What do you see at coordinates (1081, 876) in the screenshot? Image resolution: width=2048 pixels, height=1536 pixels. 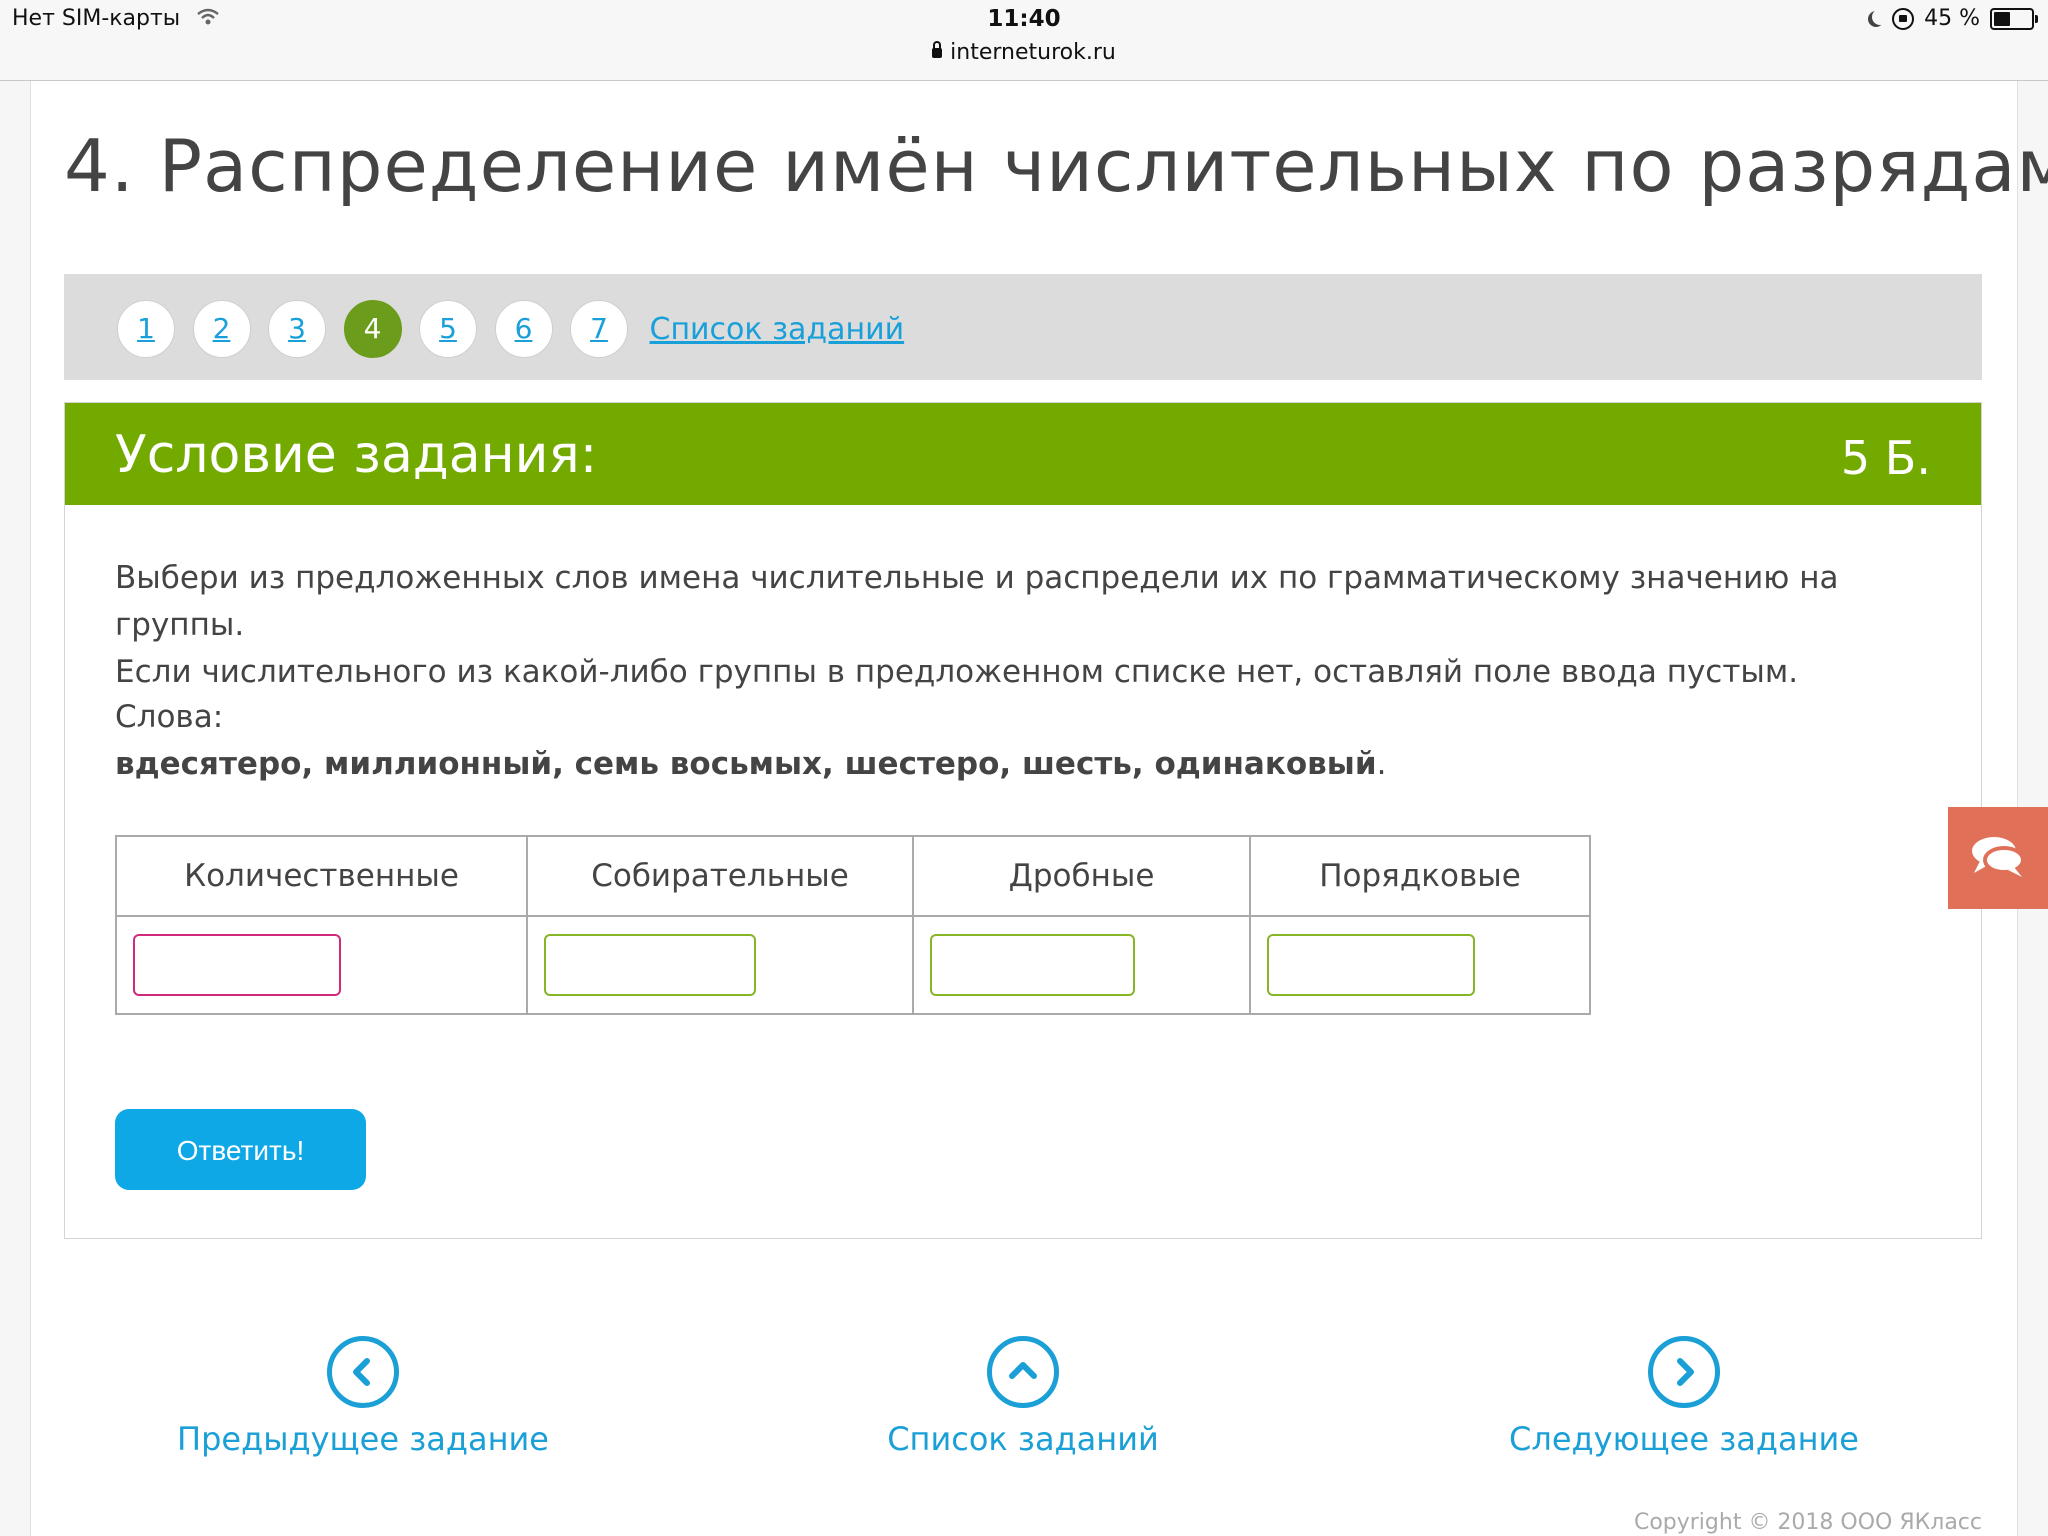 I see `column-header-fractional: Дробные` at bounding box center [1081, 876].